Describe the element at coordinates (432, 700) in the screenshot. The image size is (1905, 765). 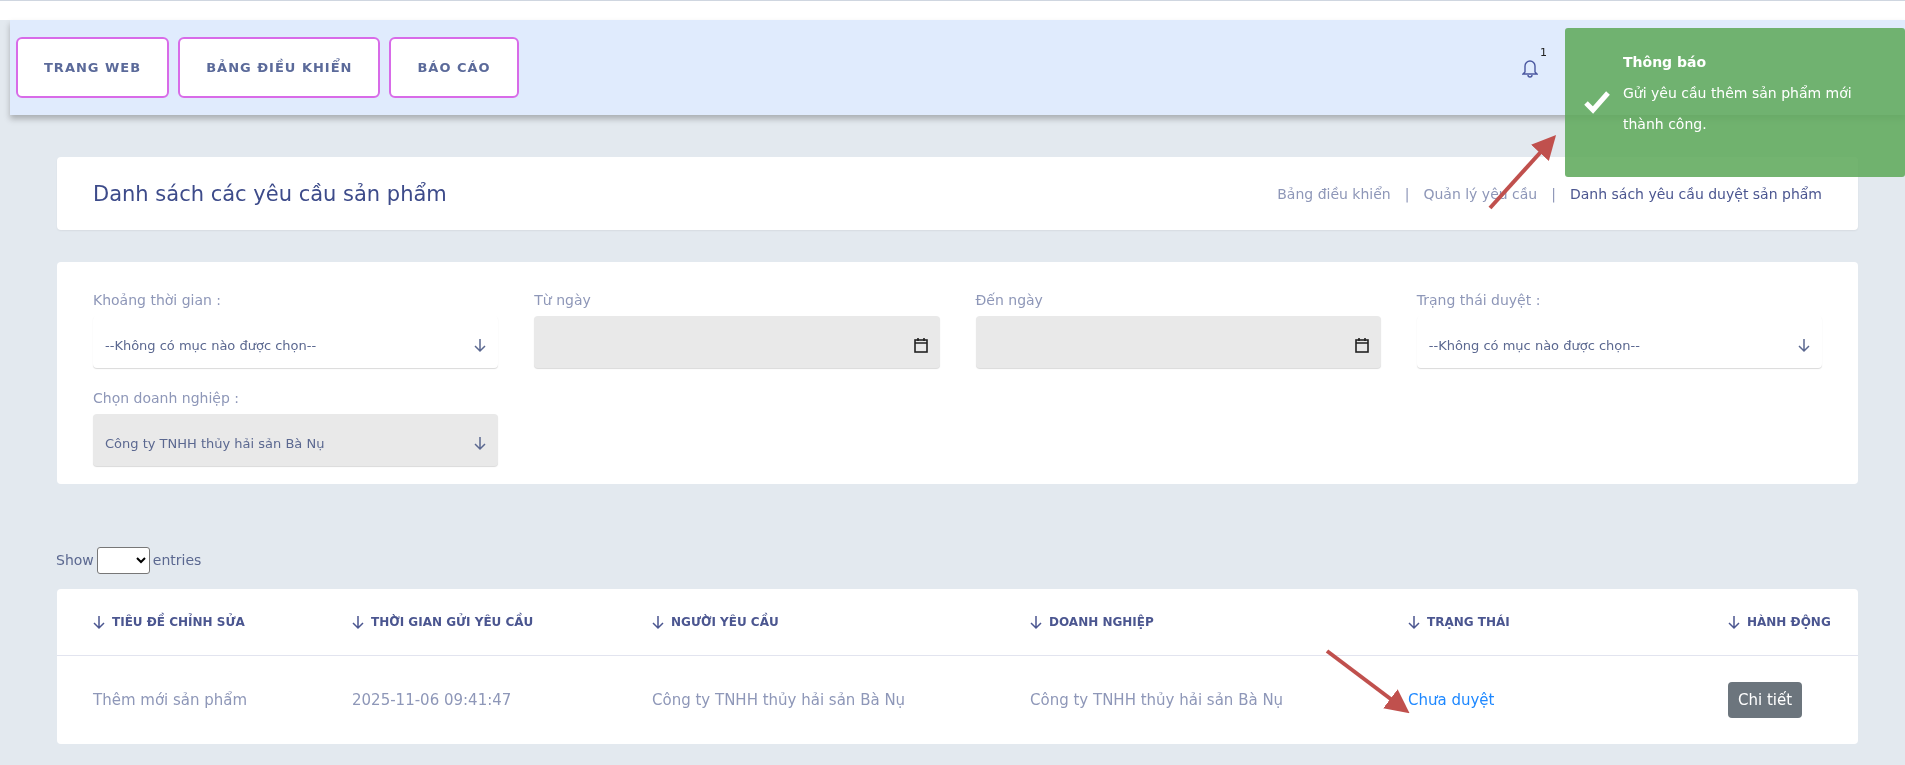
I see `table-cell-text: 2025-11-06 09:41:47` at that location.